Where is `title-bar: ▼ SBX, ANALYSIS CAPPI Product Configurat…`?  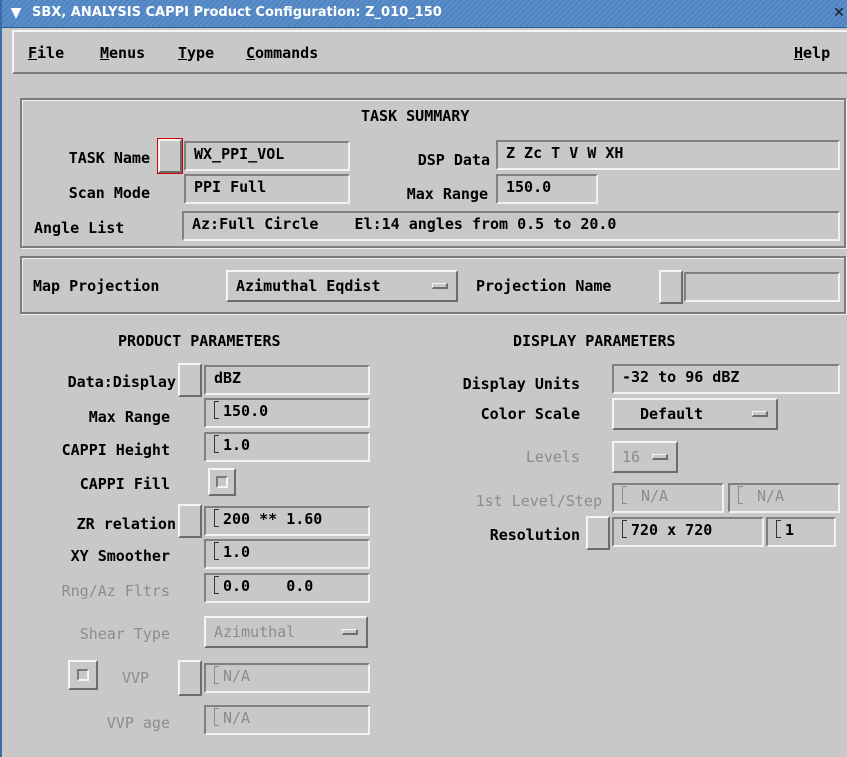 title-bar: ▼ SBX, ANALYSIS CAPPI Product Configurat… is located at coordinates (424, 14).